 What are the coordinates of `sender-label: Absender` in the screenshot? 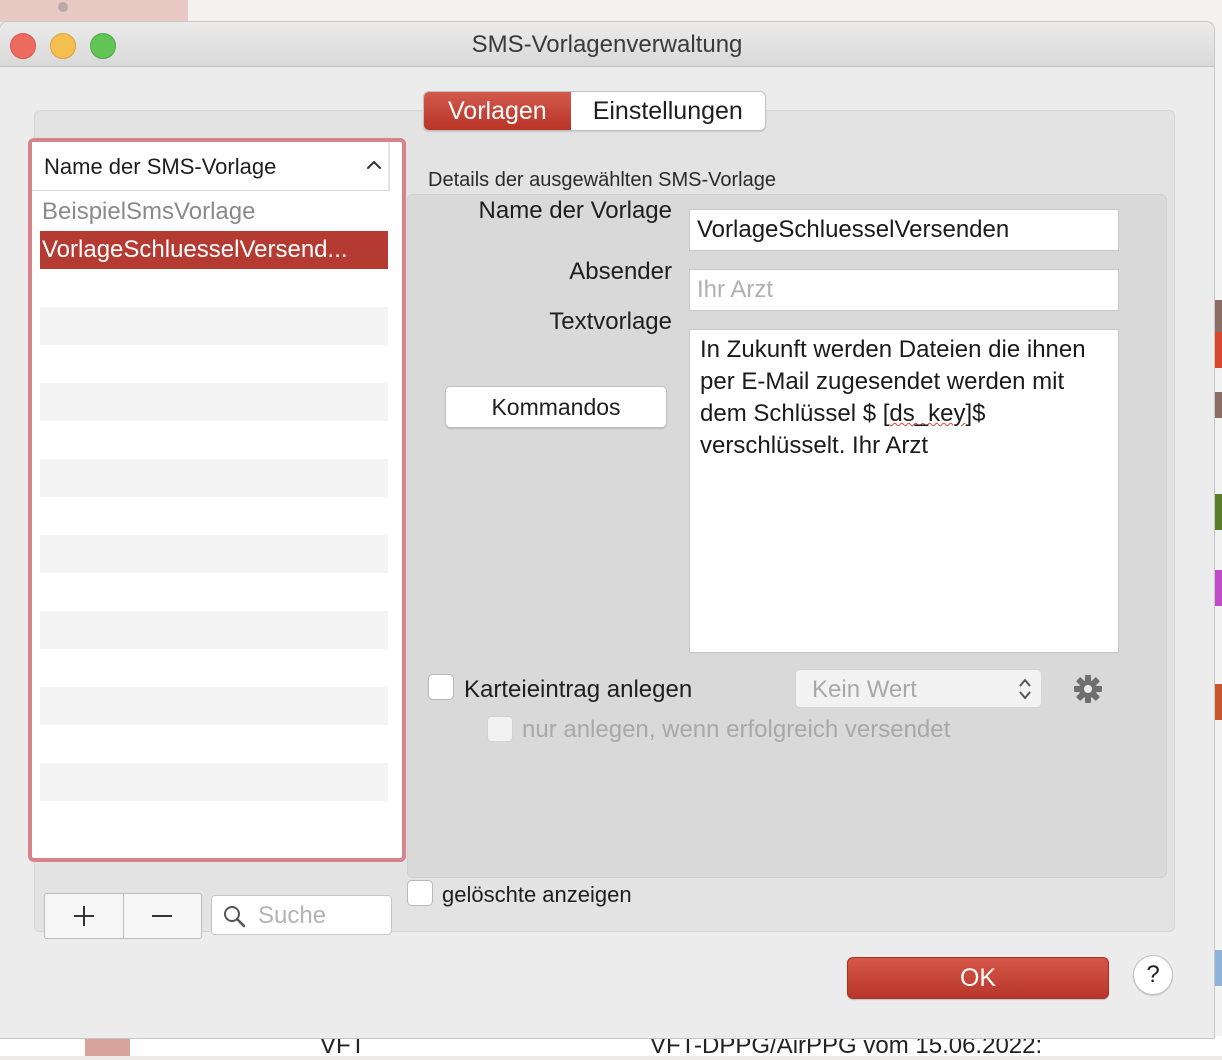 It's located at (620, 271).